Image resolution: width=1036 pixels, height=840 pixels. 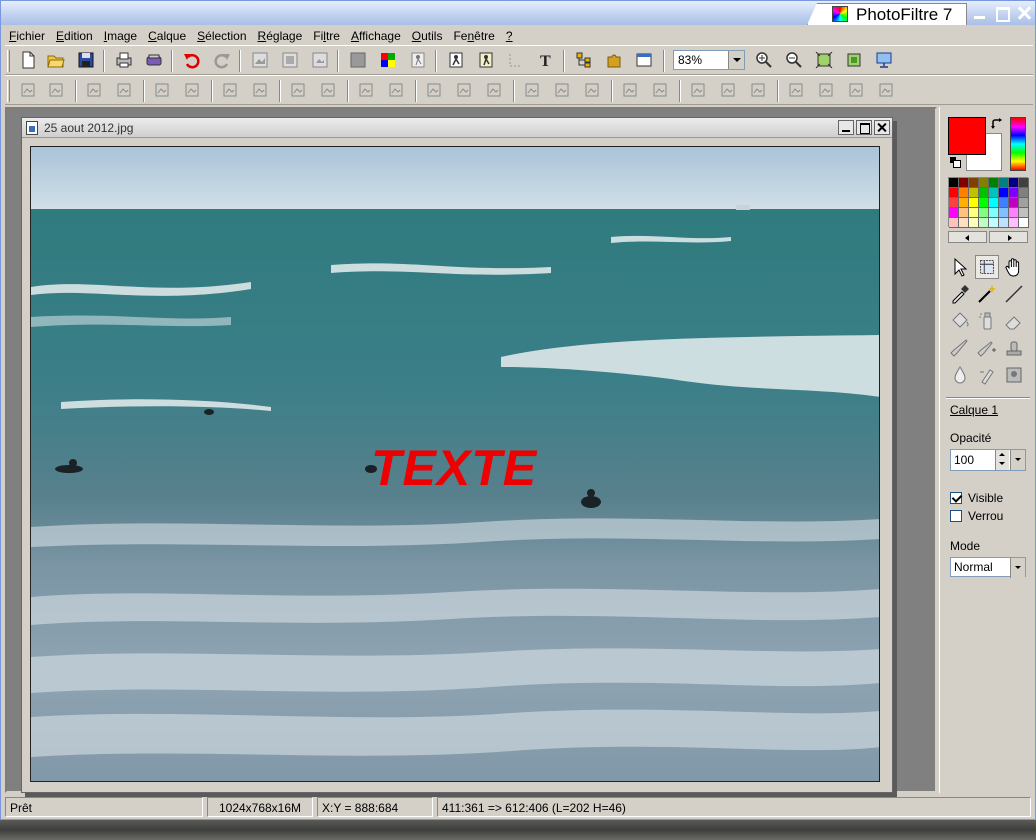 What do you see at coordinates (124, 60) in the screenshot?
I see `print-icon` at bounding box center [124, 60].